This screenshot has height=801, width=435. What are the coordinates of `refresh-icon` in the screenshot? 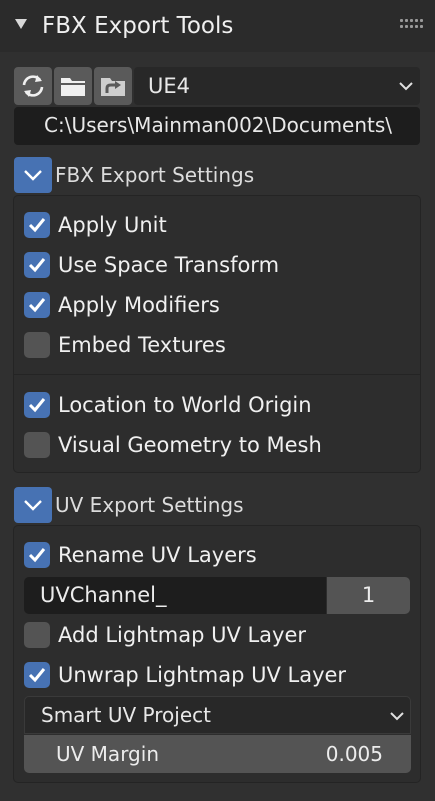 It's located at (33, 86).